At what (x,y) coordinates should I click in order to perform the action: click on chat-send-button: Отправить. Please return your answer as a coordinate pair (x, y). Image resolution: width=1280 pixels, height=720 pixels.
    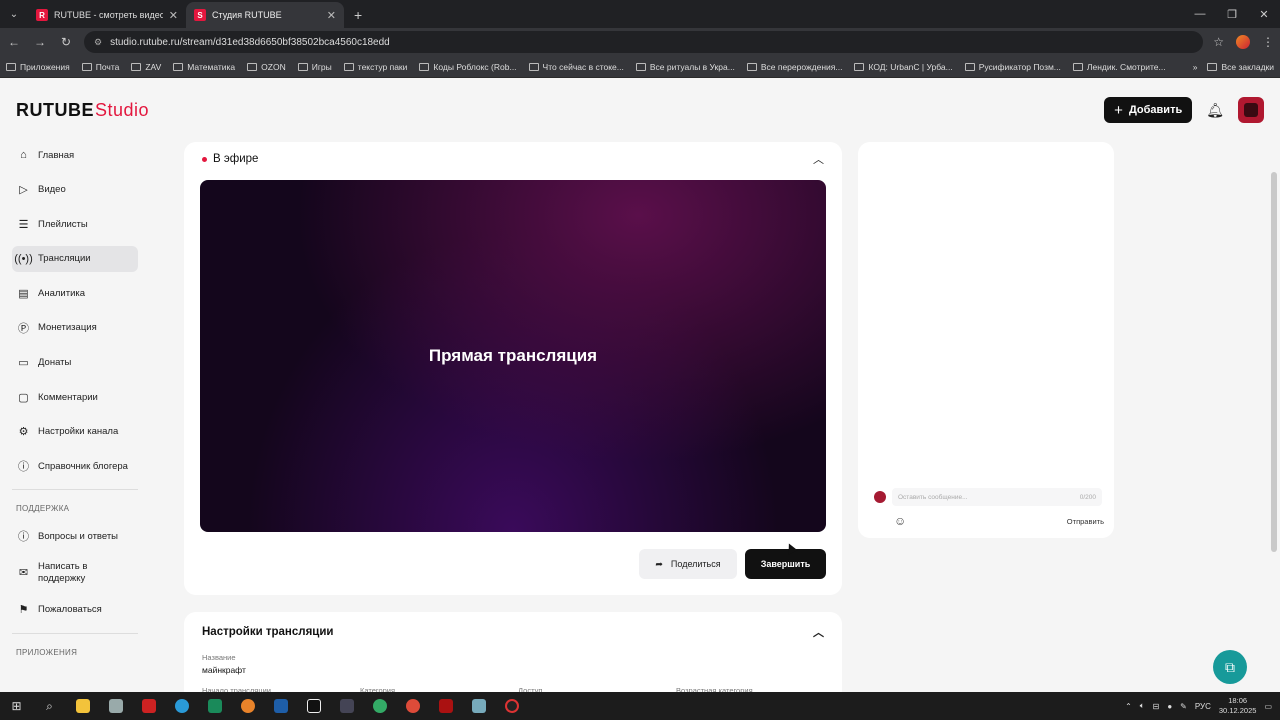
    Looking at the image, I should click on (1085, 521).